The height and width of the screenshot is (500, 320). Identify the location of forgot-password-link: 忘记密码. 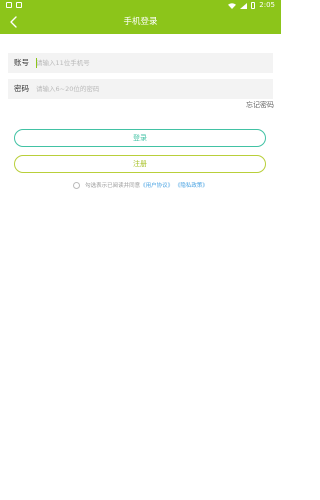
(260, 105).